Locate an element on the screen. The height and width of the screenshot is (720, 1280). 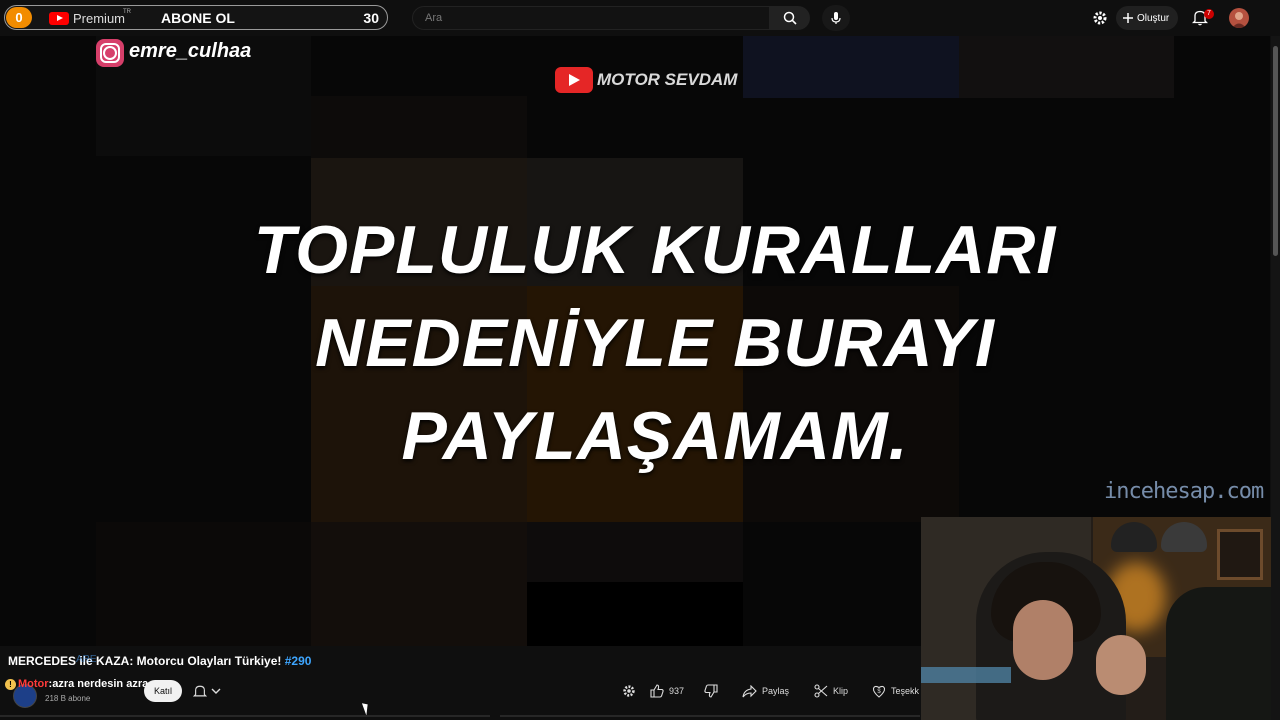
picture-frame is located at coordinates (1240, 554).